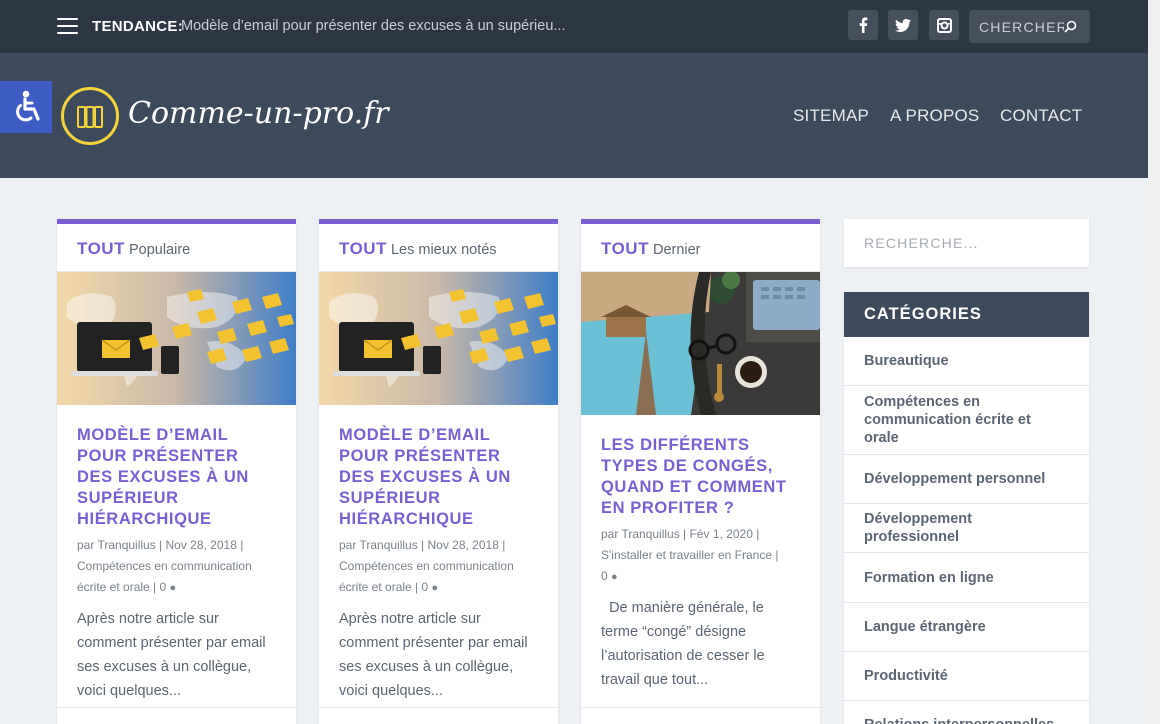 Image resolution: width=1160 pixels, height=724 pixels. Describe the element at coordinates (966, 314) in the screenshot. I see `categories-title: CATÉGORIES` at that location.